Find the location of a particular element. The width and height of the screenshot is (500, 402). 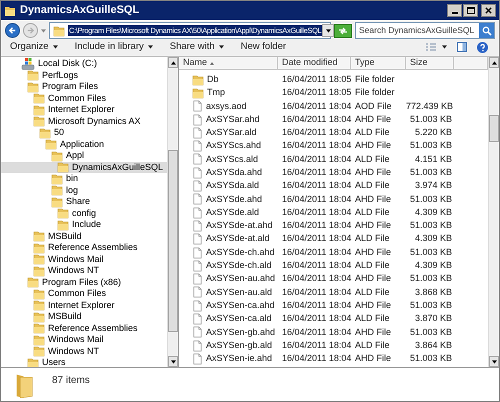

toolbar-button: New folder is located at coordinates (263, 47).